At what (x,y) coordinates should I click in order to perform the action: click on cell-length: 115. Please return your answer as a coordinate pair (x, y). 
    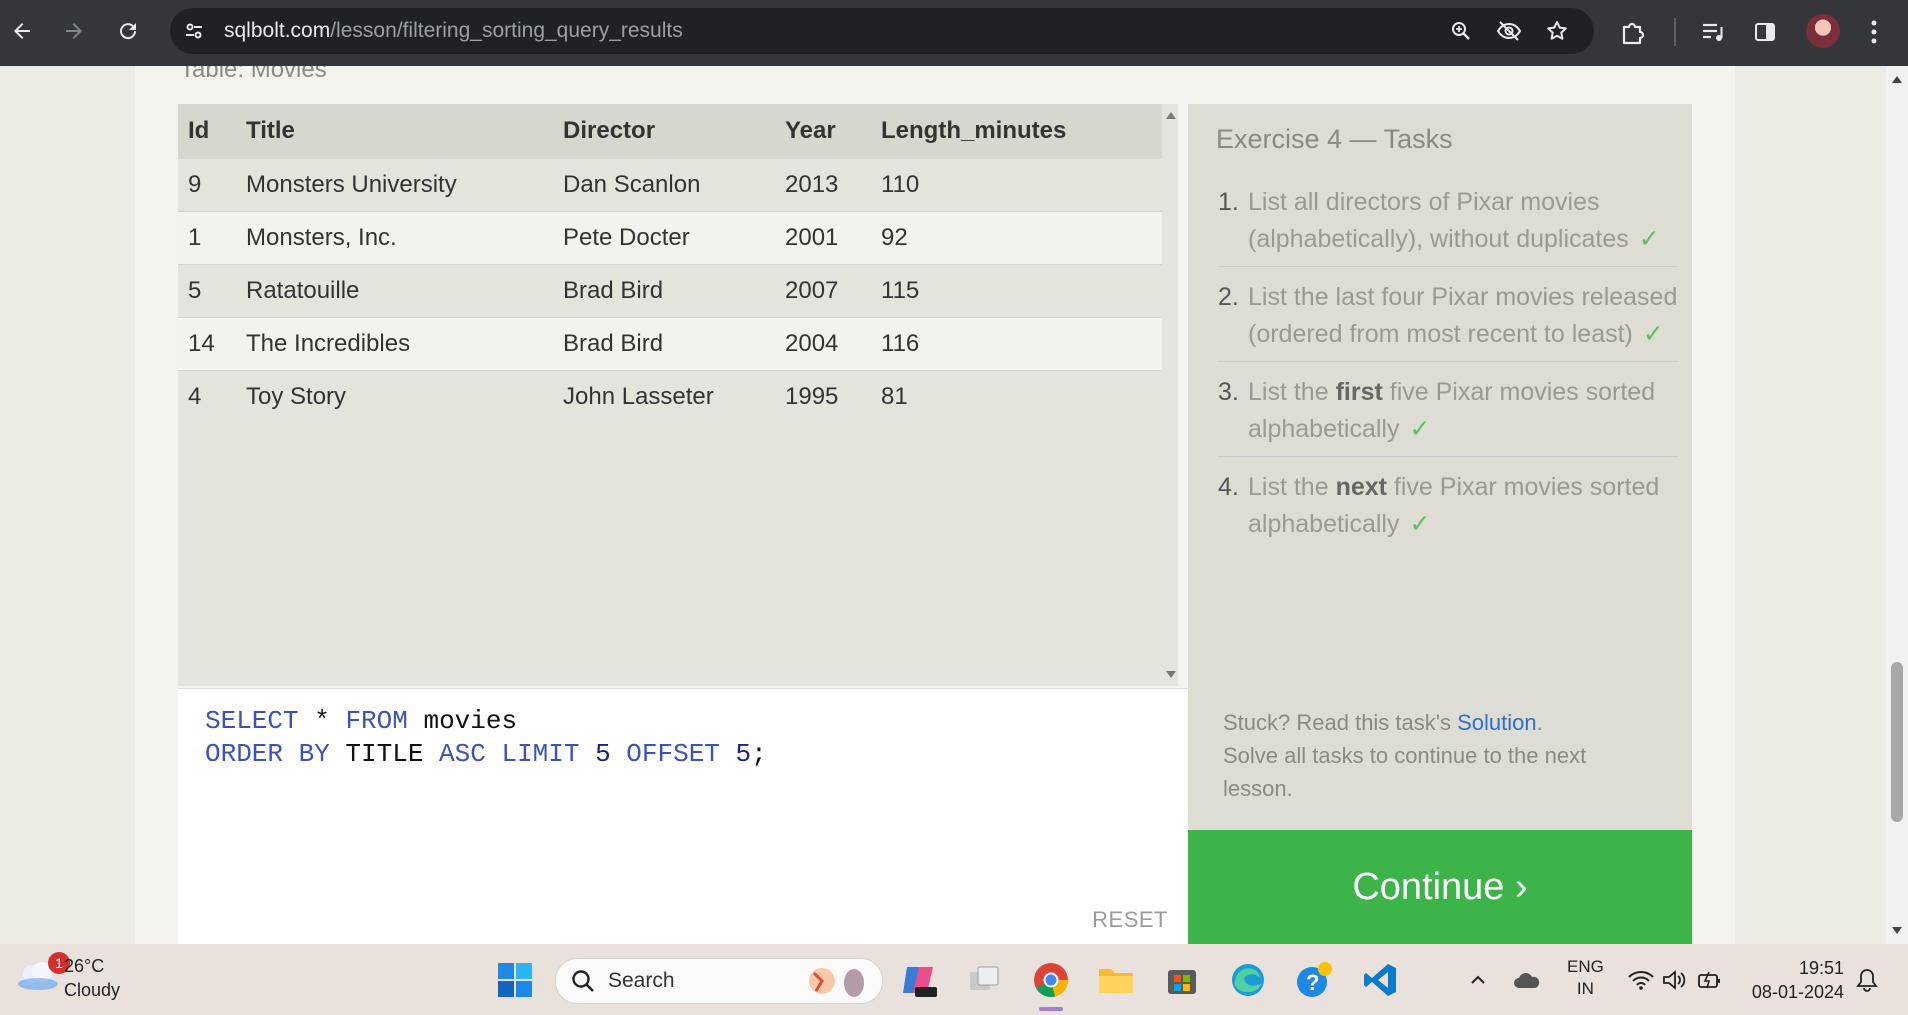
    Looking at the image, I should click on (1021, 291).